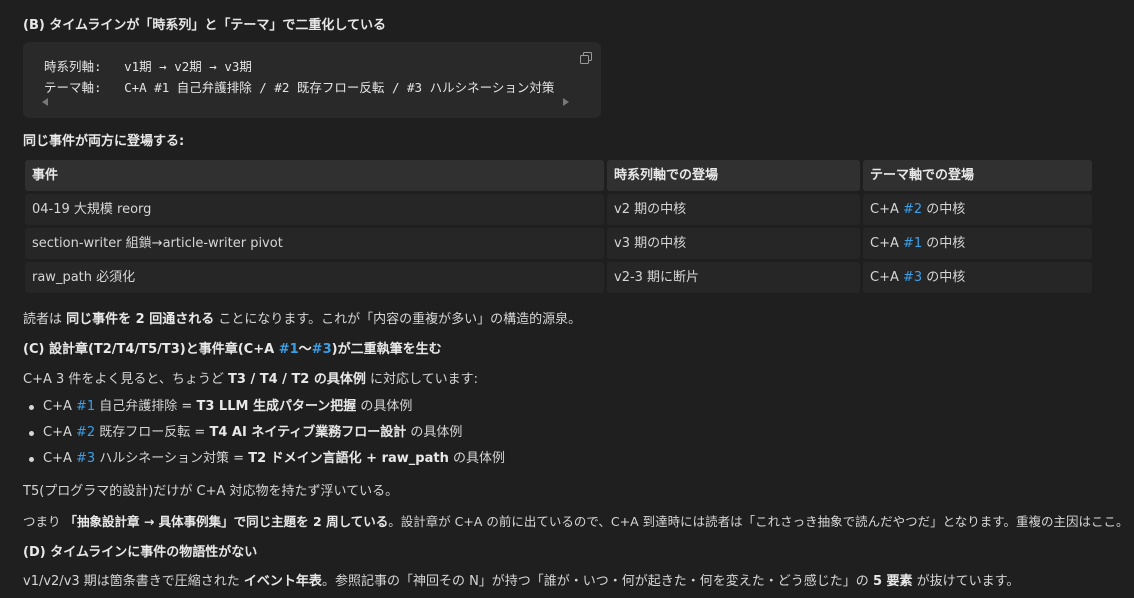 The image size is (1134, 598). Describe the element at coordinates (276, 406) in the screenshot. I see `bold-text: T3 LLM 生成パターン把握` at that location.